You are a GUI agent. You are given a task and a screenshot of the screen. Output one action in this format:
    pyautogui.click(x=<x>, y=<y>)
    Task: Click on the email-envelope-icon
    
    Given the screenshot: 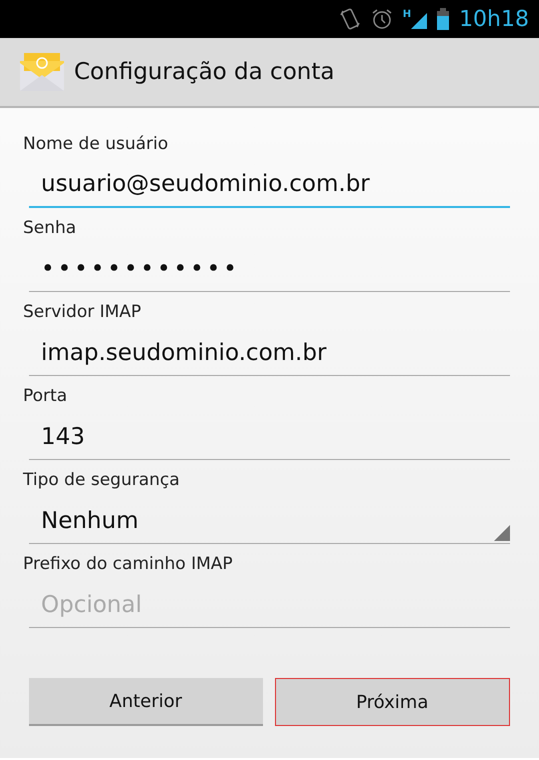 What is the action you would take?
    pyautogui.click(x=42, y=72)
    